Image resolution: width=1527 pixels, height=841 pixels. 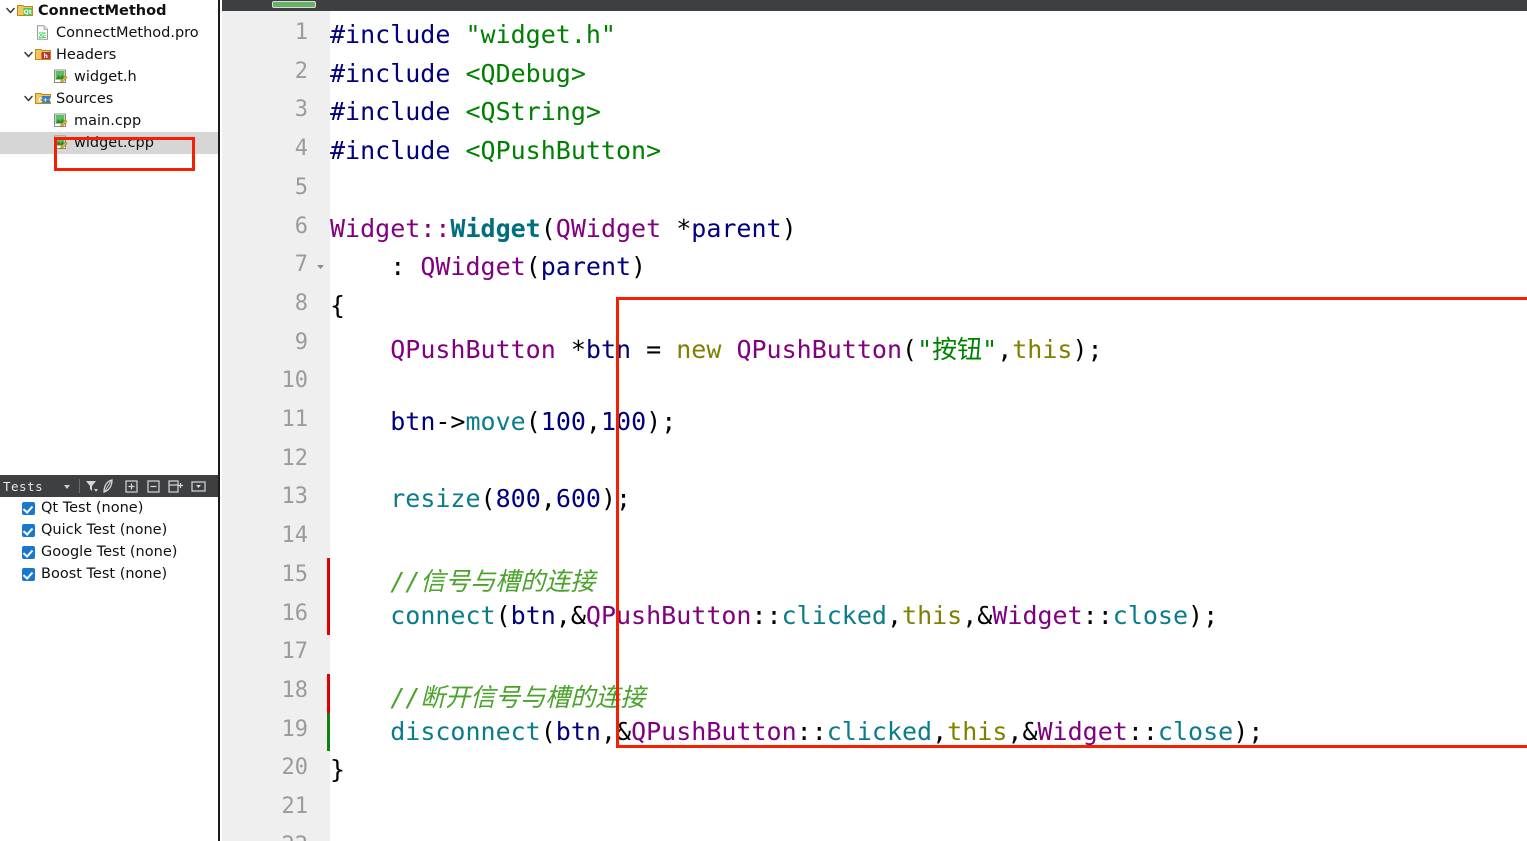 I want to click on tree-item-widget-h: widget.h, so click(x=109, y=77).